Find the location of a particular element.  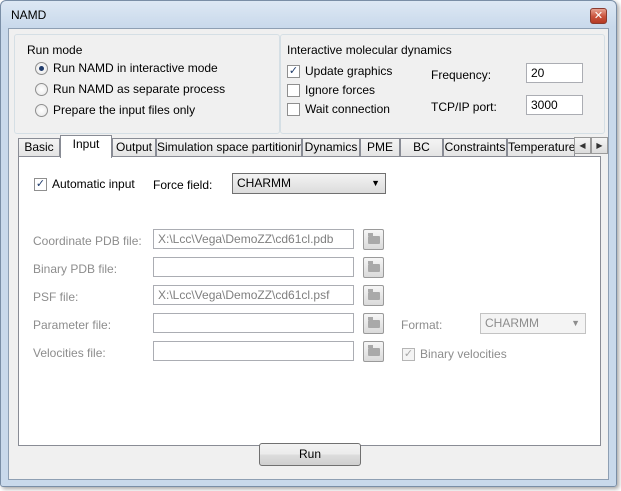

radio-prepare-input: Prepare the input files only is located at coordinates (115, 110).